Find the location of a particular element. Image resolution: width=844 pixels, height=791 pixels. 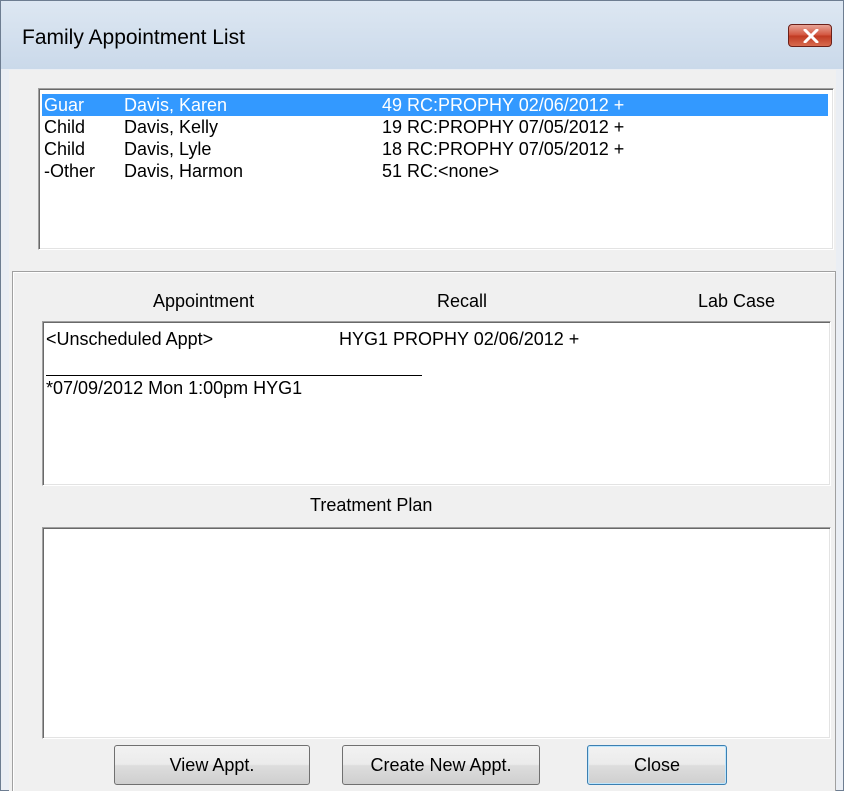

member-recall-info: 19 RC:PROPHY 07/05/2012 + is located at coordinates (503, 127).